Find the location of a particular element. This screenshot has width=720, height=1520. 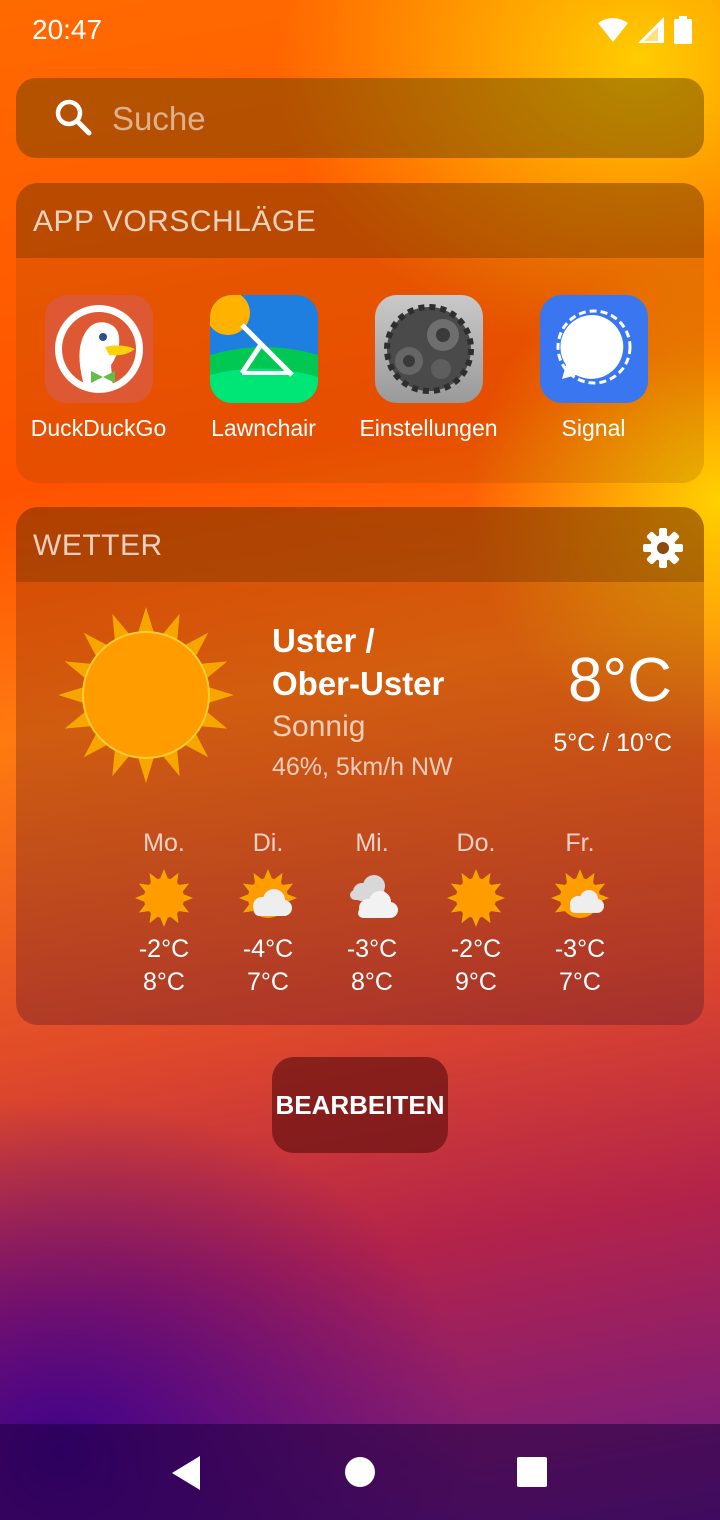

weather-condition: Sonnig is located at coordinates (319, 726).